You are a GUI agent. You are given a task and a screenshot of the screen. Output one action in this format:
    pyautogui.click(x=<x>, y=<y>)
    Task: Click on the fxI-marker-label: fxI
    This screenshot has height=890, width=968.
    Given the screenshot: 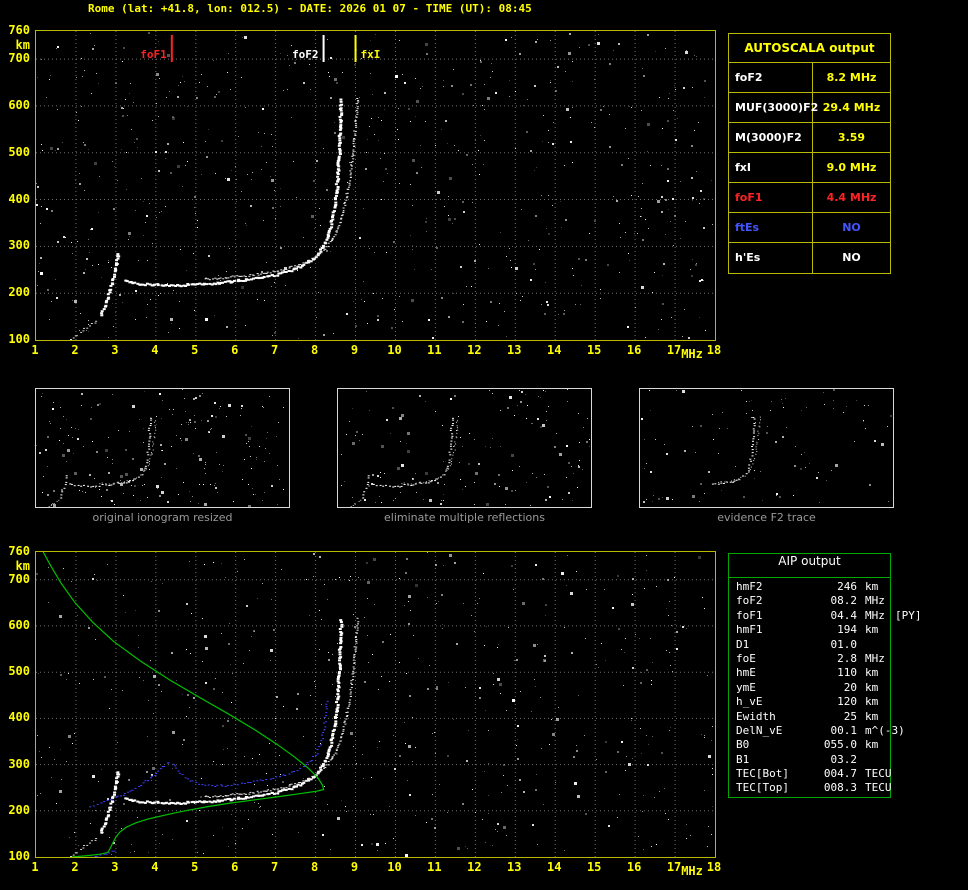 What is the action you would take?
    pyautogui.click(x=371, y=54)
    